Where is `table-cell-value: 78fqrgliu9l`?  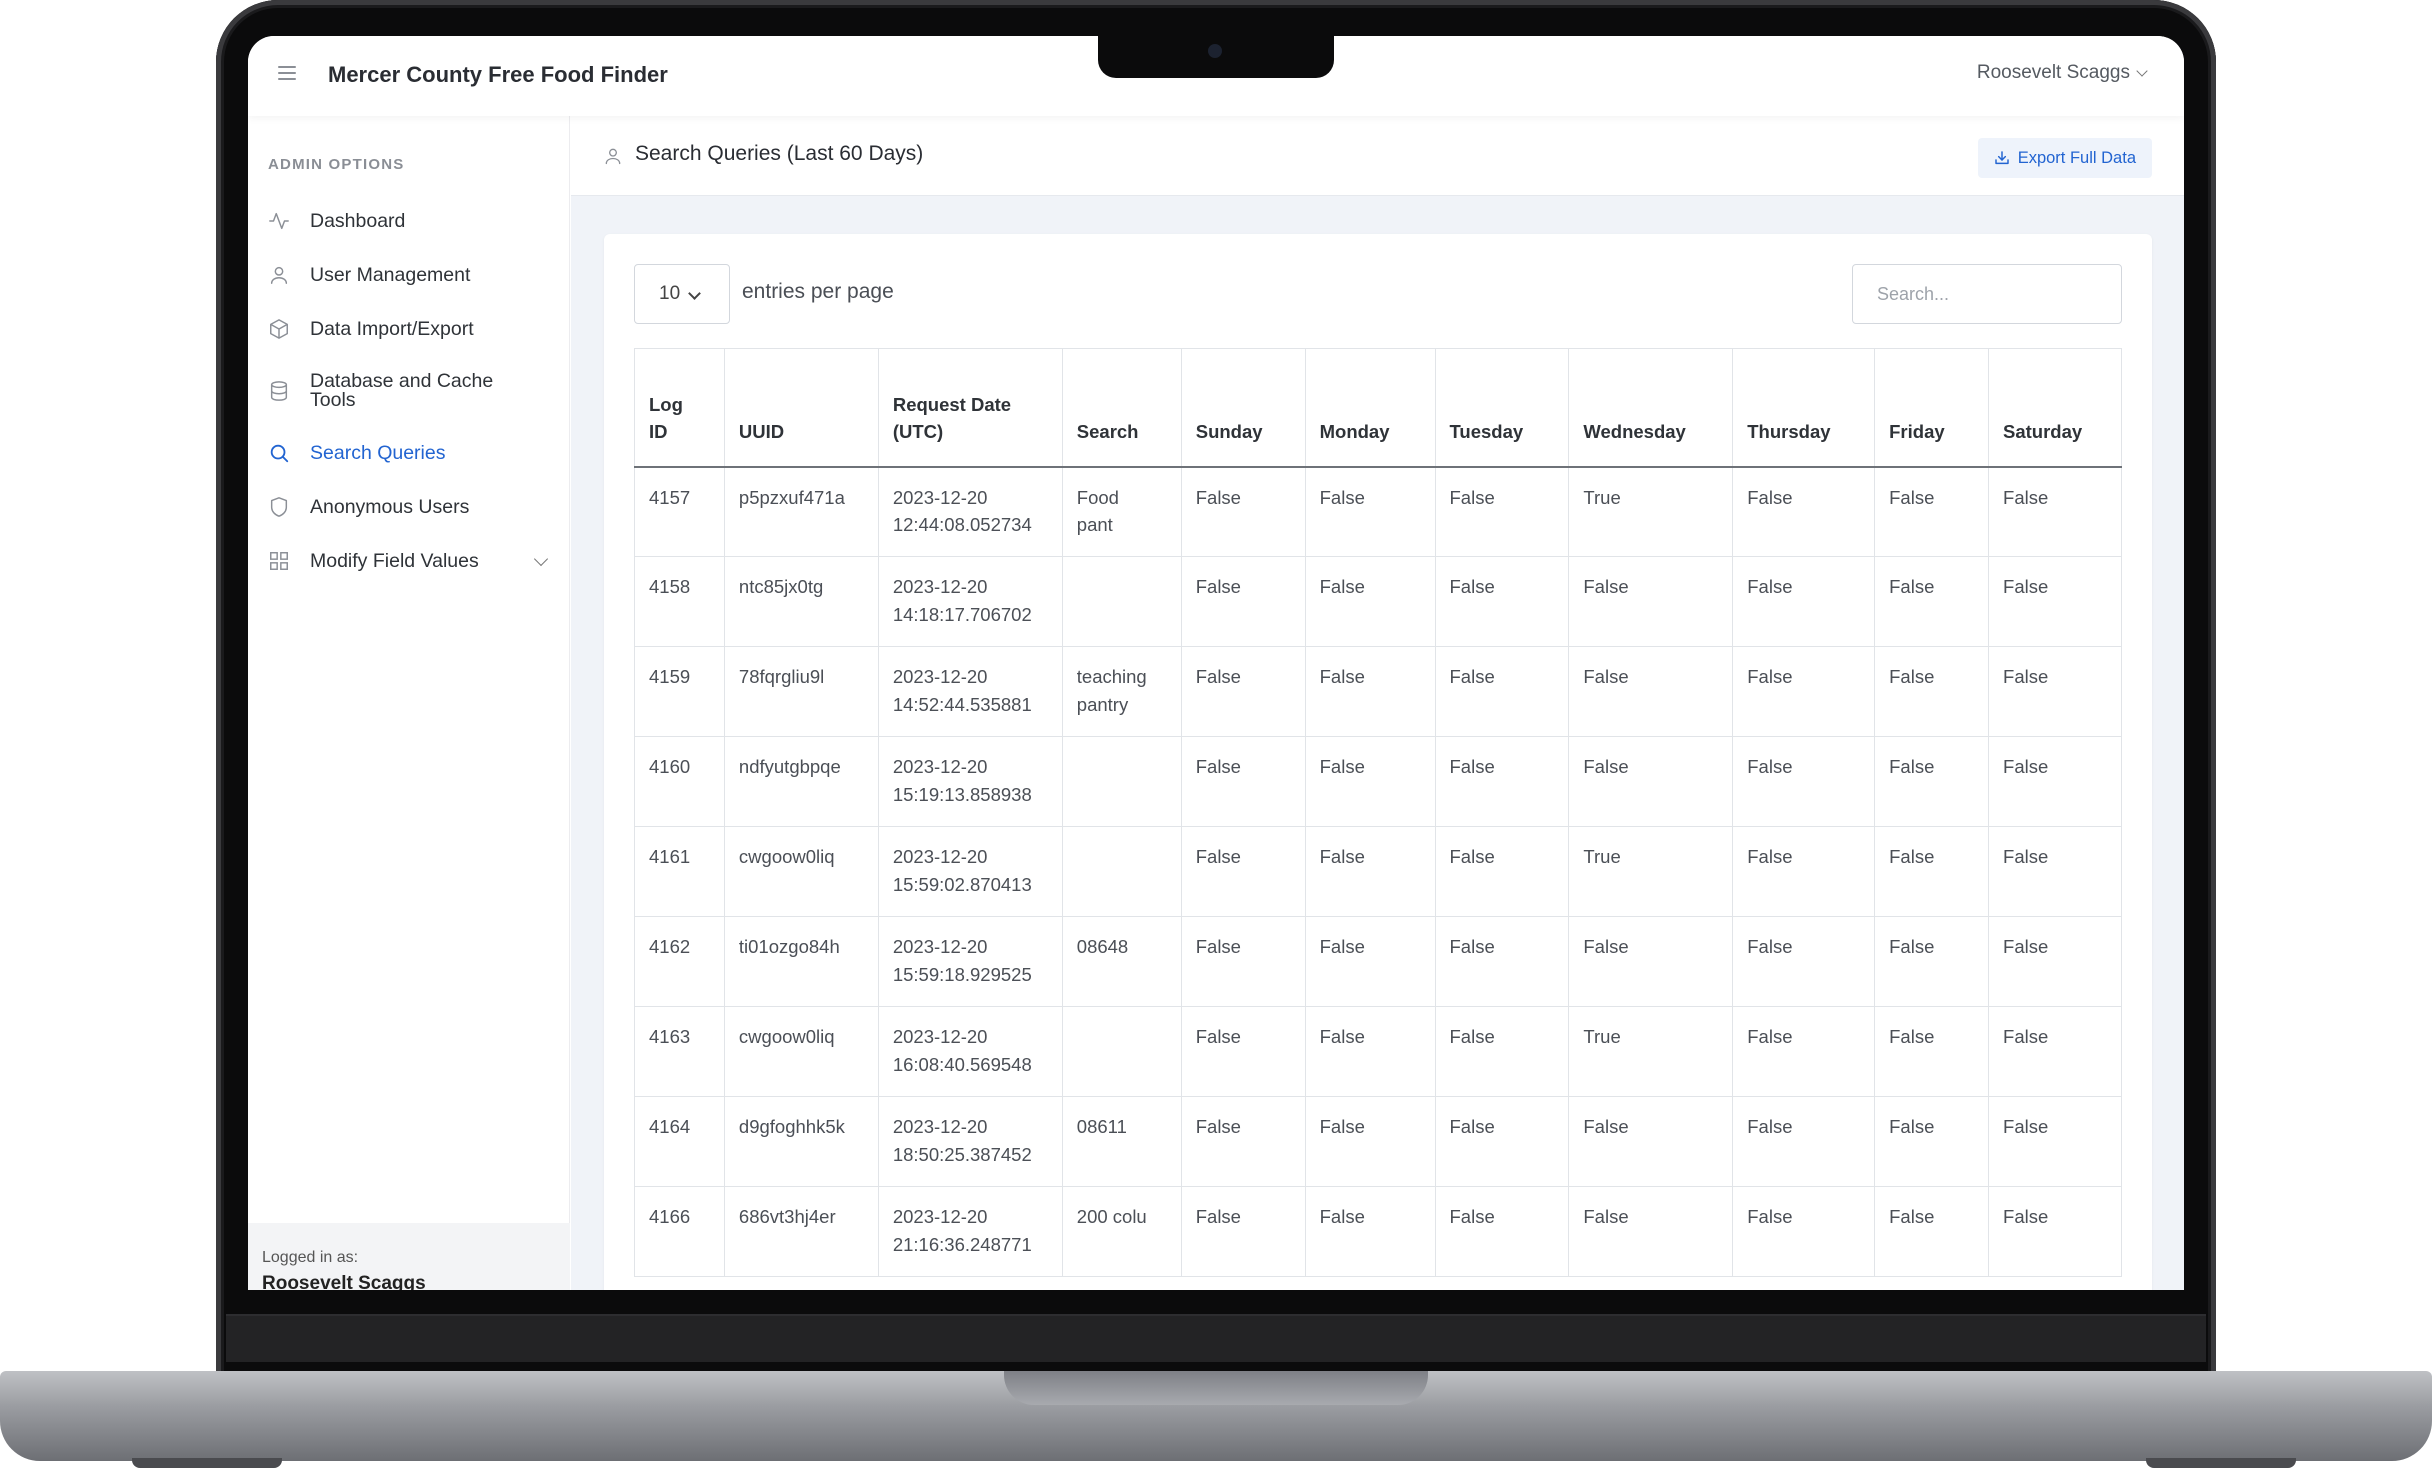
table-cell-value: 78fqrgliu9l is located at coordinates (781, 676).